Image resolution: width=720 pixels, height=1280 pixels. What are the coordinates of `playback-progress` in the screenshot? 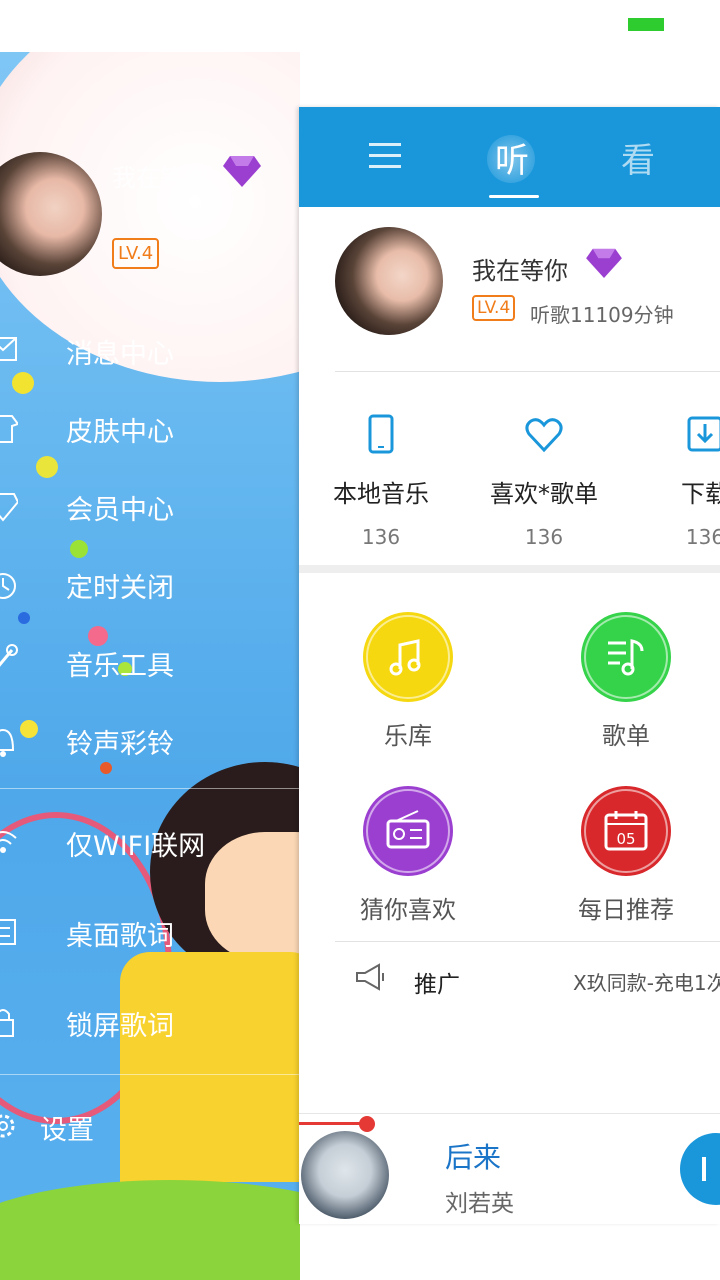 It's located at (333, 1123).